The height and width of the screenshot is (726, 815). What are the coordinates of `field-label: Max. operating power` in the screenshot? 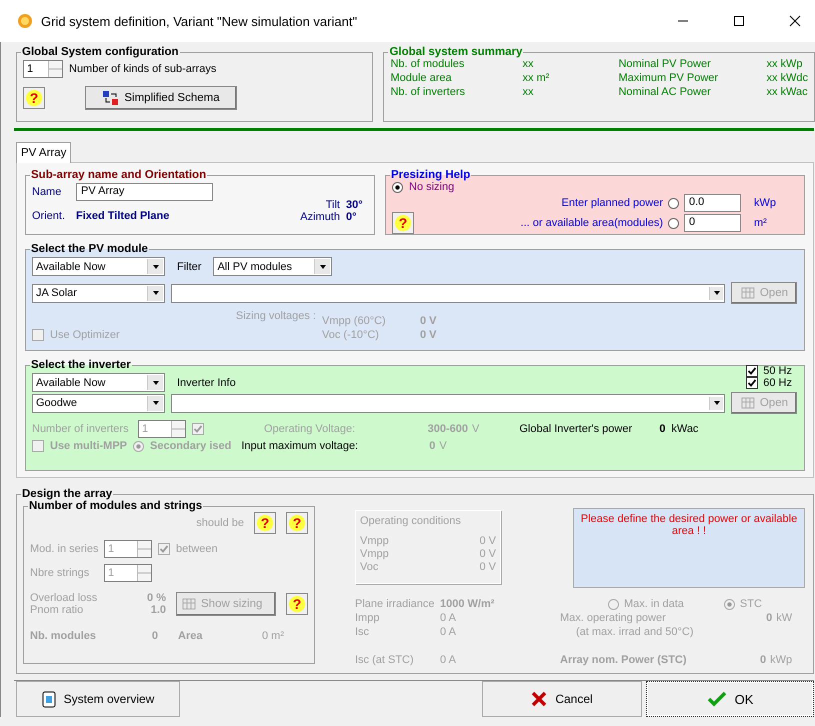 It's located at (613, 618).